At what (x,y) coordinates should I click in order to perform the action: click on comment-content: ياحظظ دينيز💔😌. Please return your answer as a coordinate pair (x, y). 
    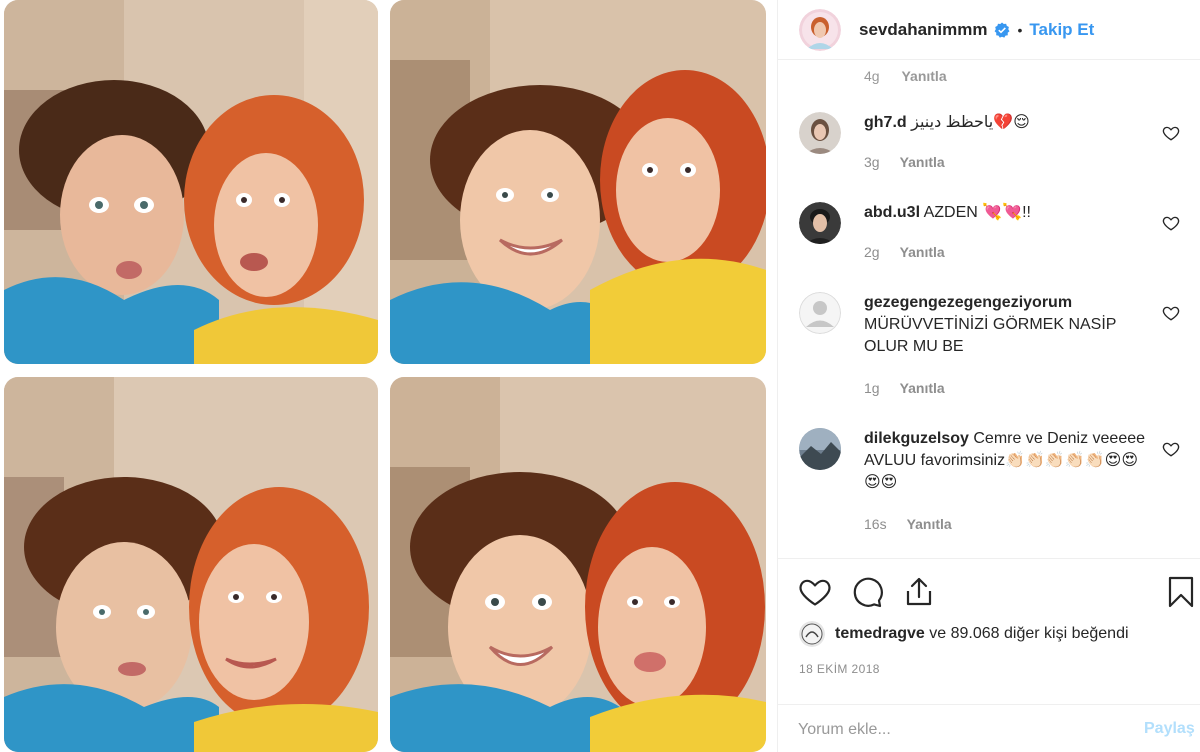
    Looking at the image, I should click on (970, 122).